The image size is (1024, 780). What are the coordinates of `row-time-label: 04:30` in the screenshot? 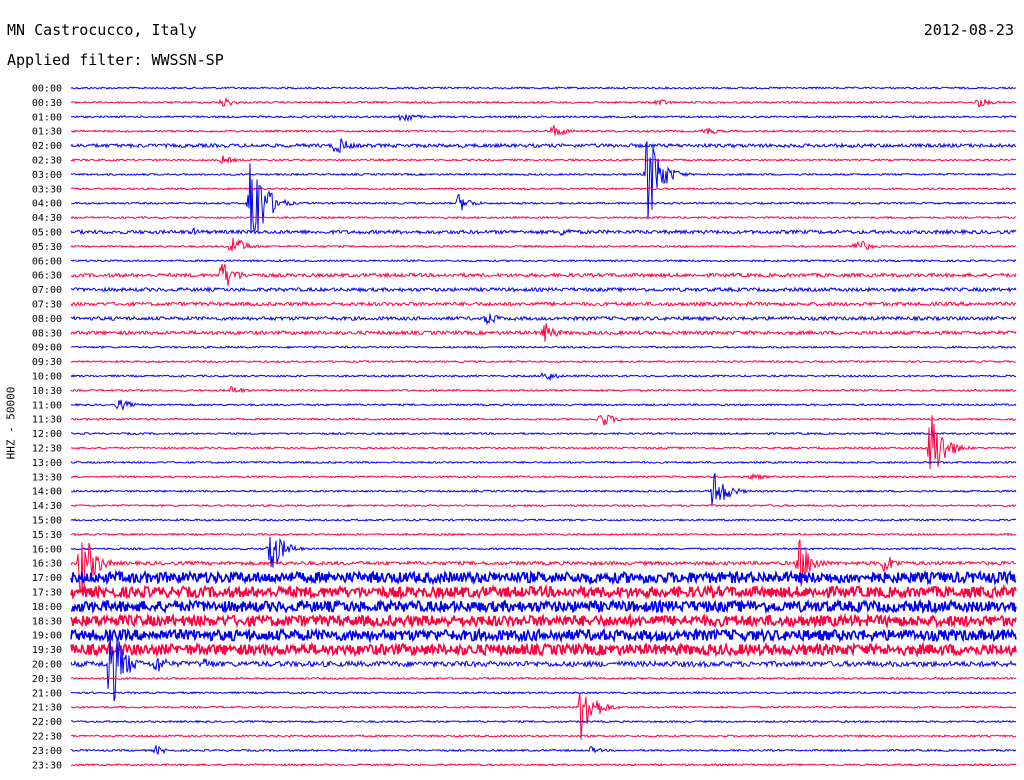 It's located at (47, 218).